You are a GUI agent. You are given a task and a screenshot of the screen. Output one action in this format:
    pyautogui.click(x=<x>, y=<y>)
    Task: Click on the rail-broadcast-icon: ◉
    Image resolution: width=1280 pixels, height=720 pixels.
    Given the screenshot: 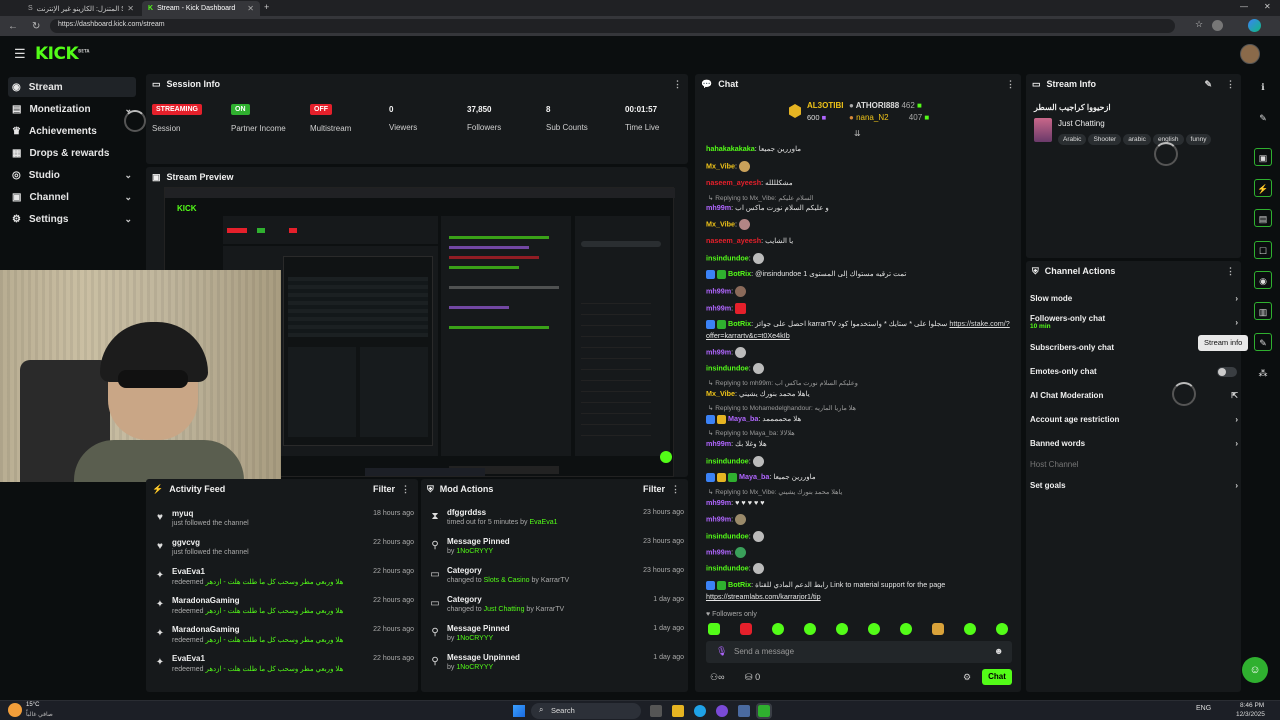 What is the action you would take?
    pyautogui.click(x=1263, y=280)
    